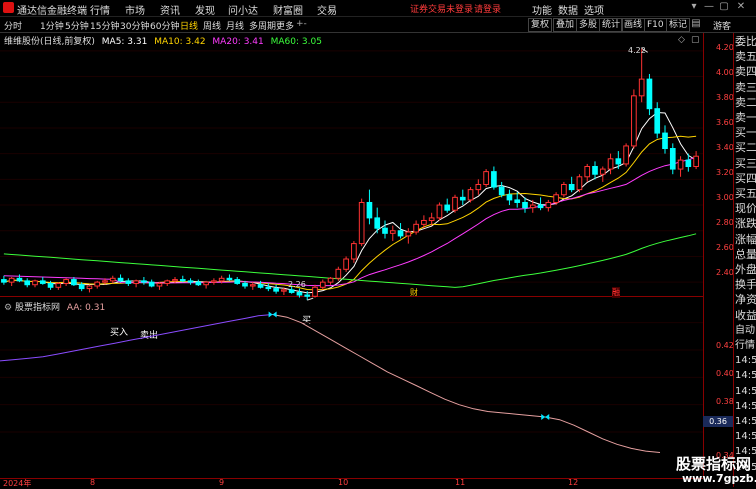  Describe the element at coordinates (722, 25) in the screenshot. I see `guest-label: 游客` at that location.